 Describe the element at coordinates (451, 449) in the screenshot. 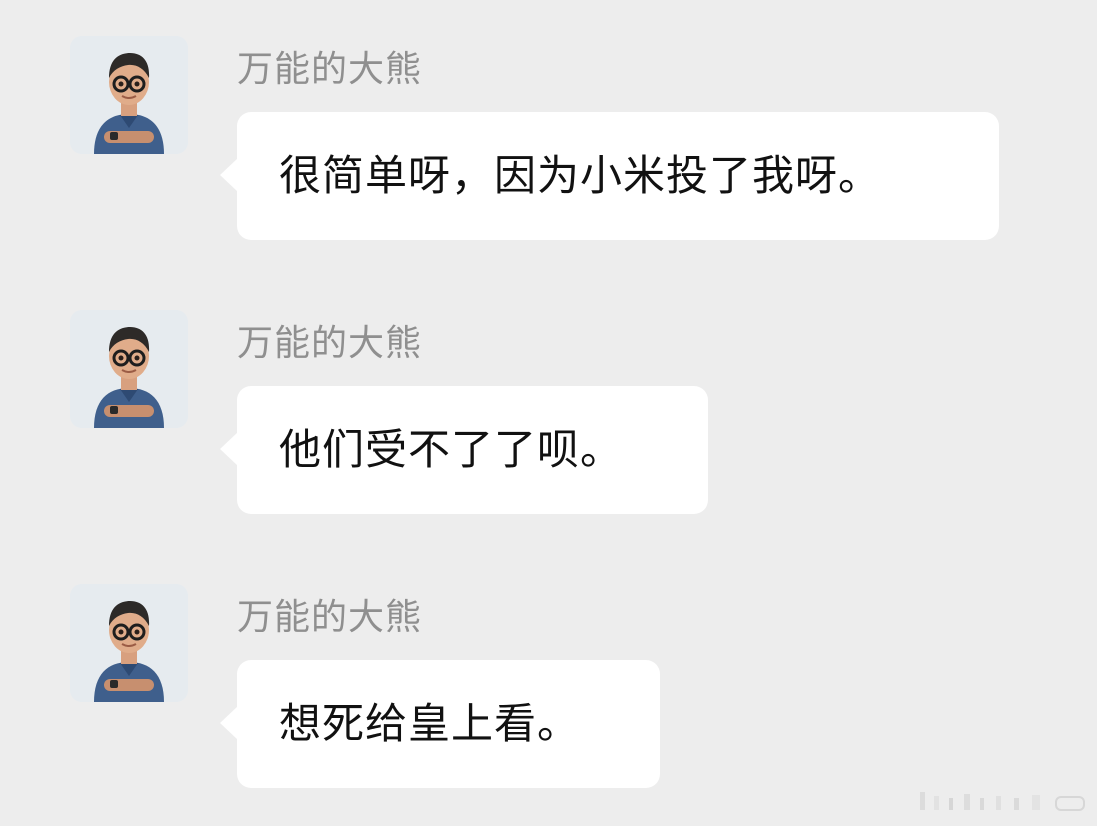

I see `message-text: 他们受不了了呗。` at that location.